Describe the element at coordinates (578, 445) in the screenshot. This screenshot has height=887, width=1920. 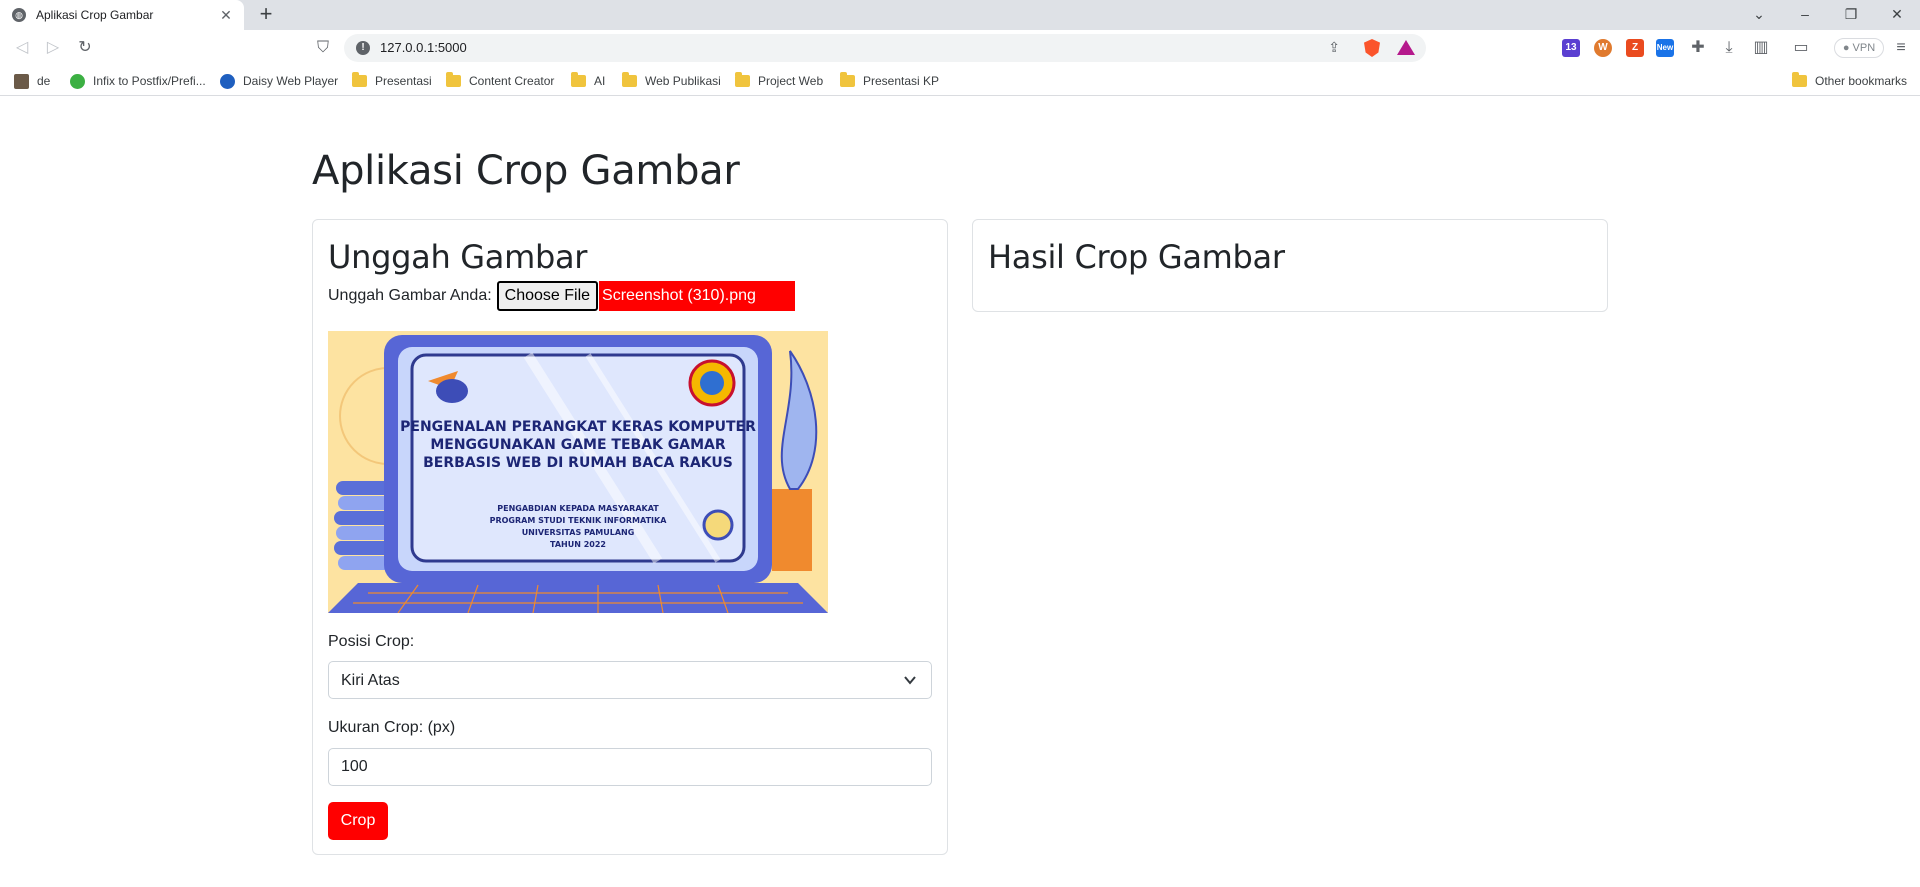
I see `preview-text: MENGGUNAKAN GAME TEBAK GAMAR` at that location.